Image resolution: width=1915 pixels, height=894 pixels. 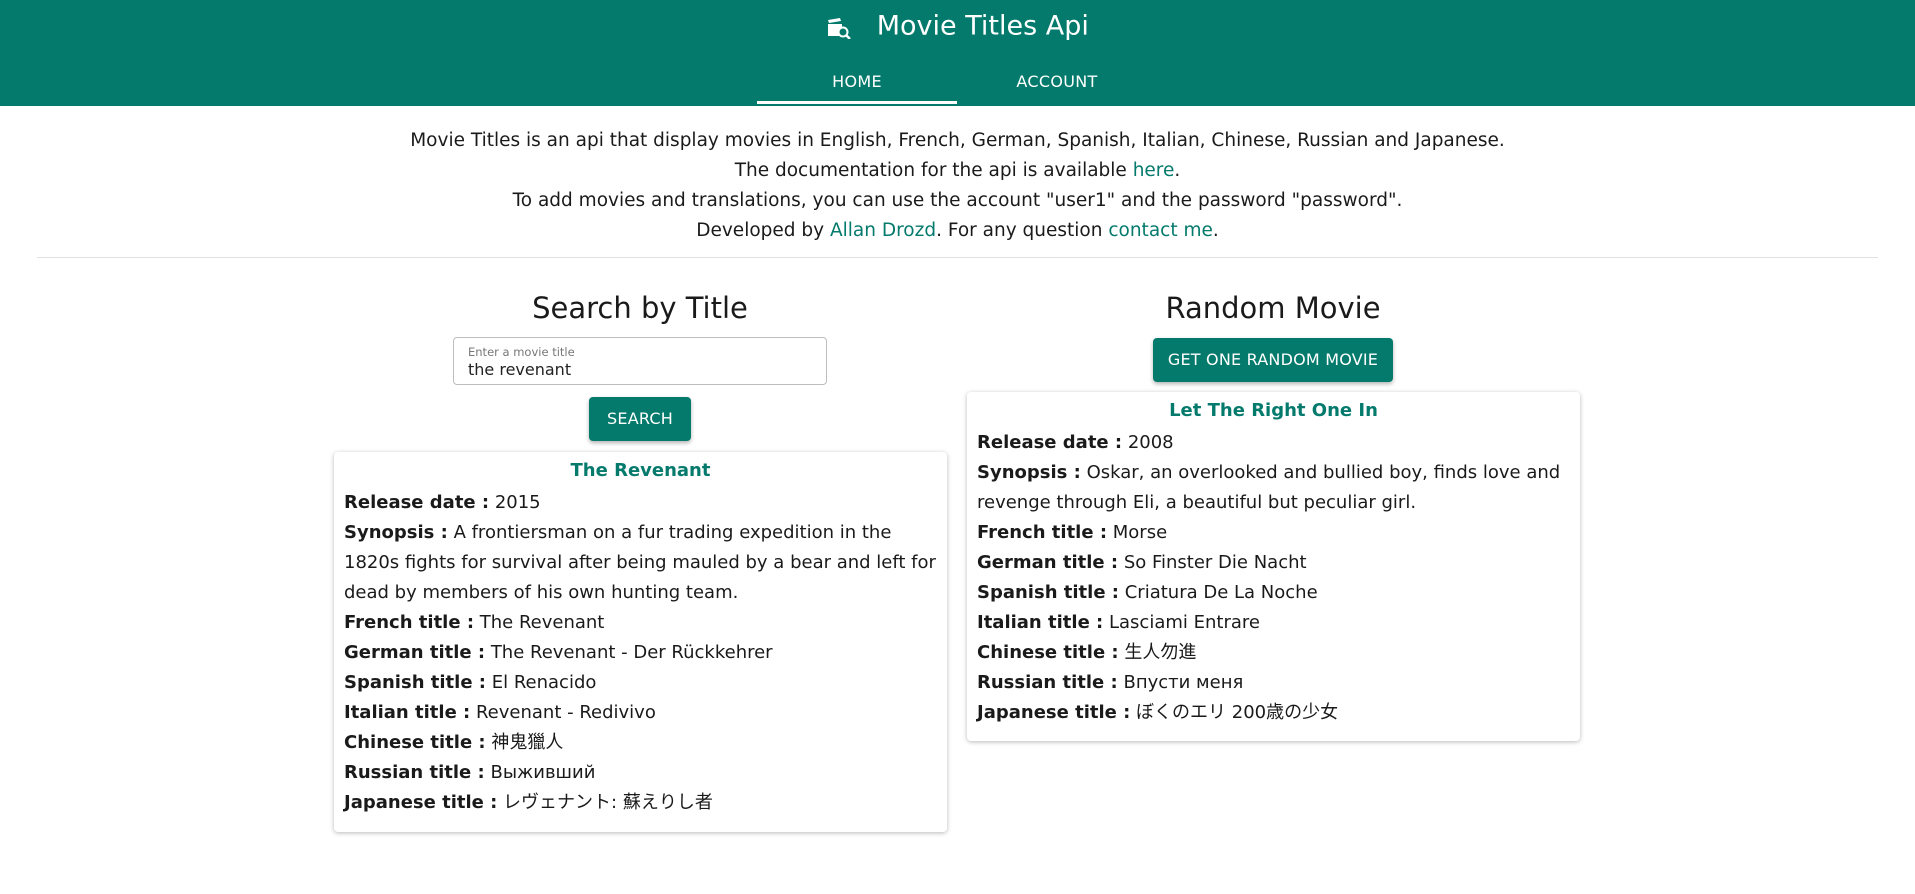 What do you see at coordinates (640, 419) in the screenshot?
I see `search-button: SEARCH` at bounding box center [640, 419].